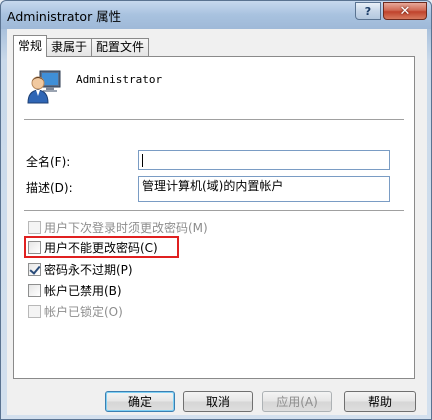 The image size is (432, 420). I want to click on must-change-password-checkbox: 用户下次登录时须更改密码(M), so click(118, 227).